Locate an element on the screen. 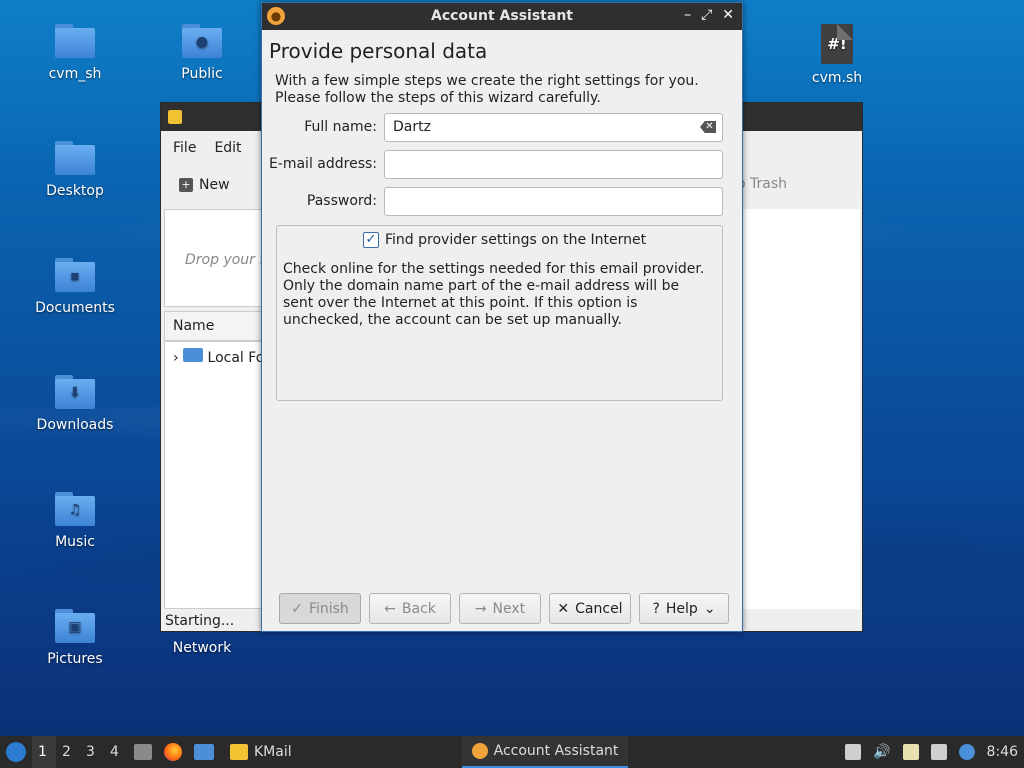 The image size is (1024, 768). task-kmail-label: KMail is located at coordinates (273, 752).